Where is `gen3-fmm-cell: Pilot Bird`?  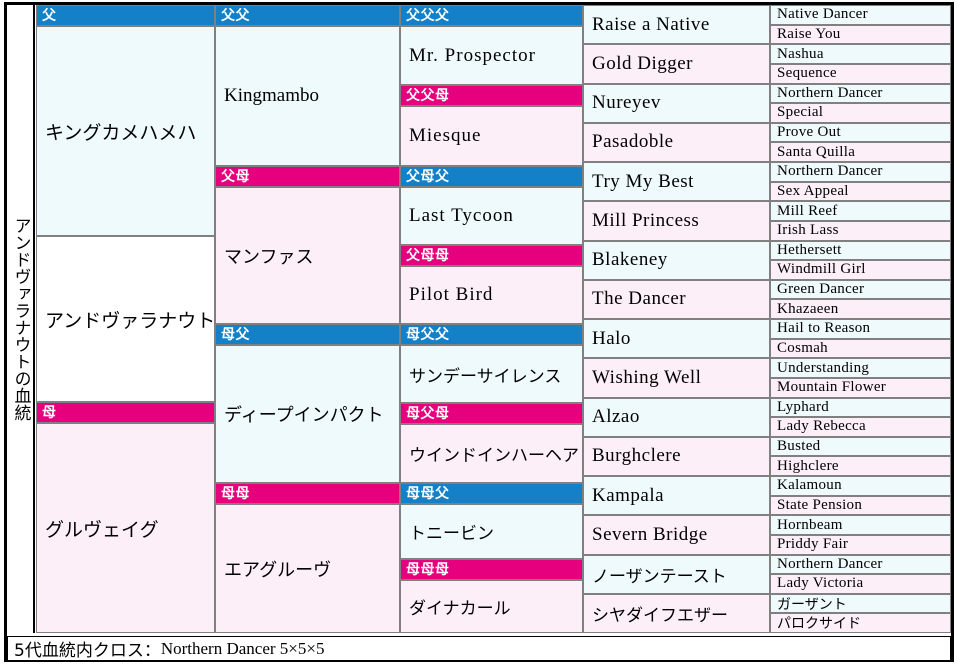 gen3-fmm-cell: Pilot Bird is located at coordinates (491, 295).